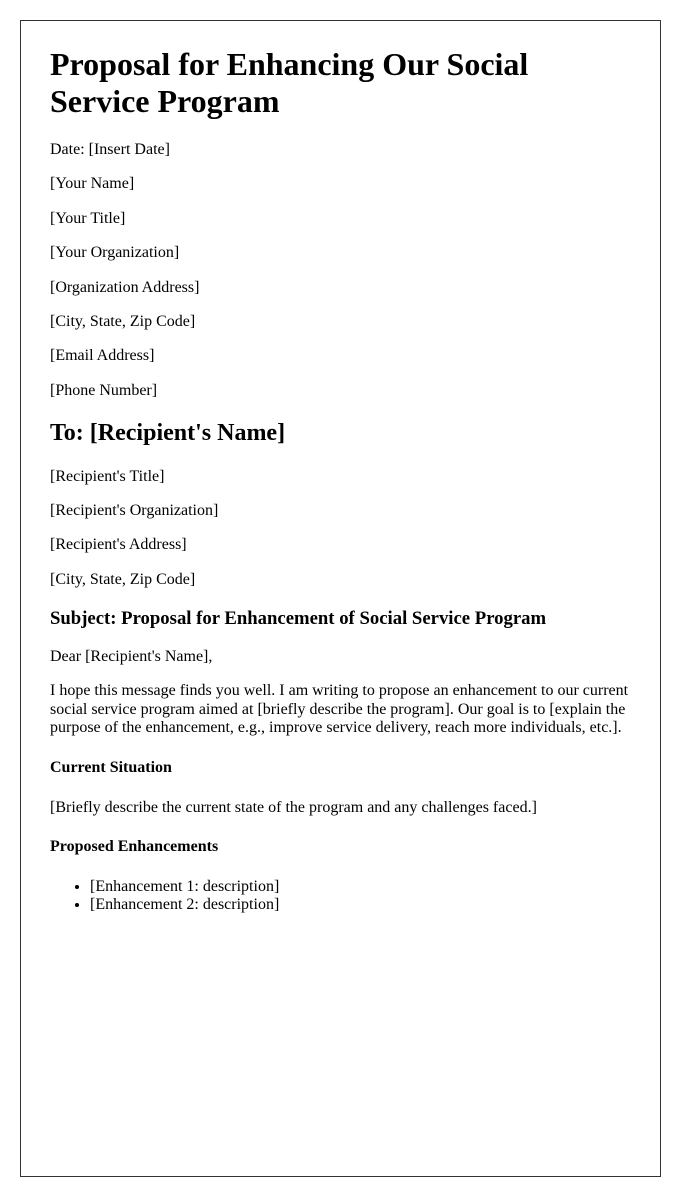  I want to click on list-item: [Enhancement 1: description], so click(360, 887).